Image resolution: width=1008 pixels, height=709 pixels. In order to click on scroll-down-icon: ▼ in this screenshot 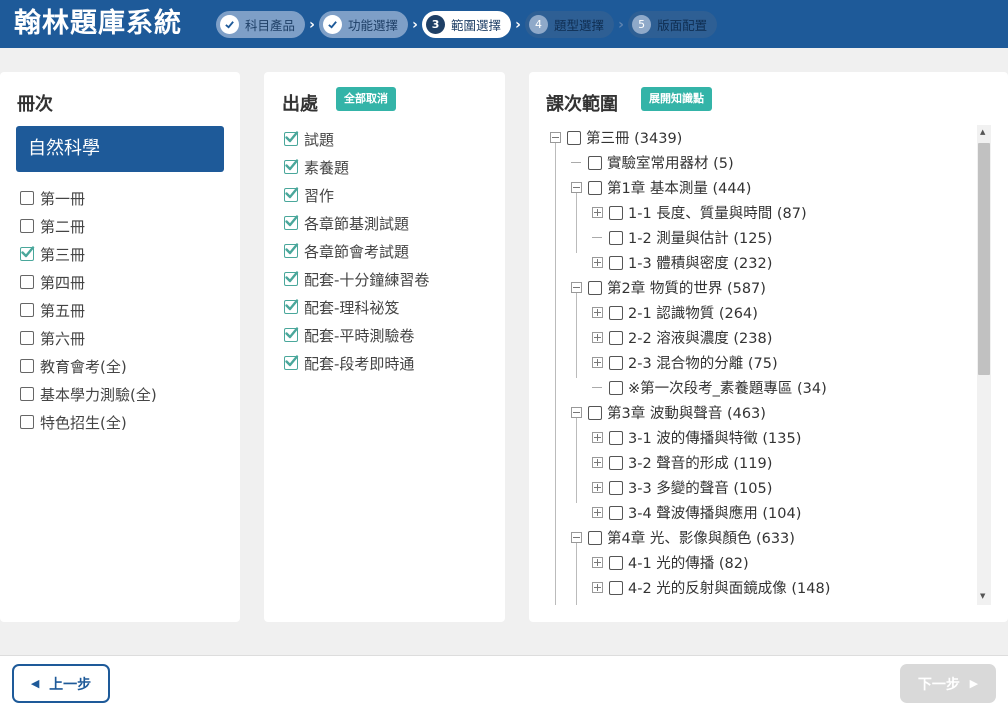, I will do `click(982, 596)`.